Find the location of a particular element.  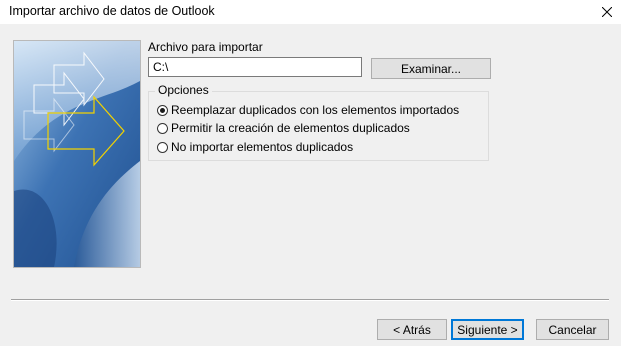

option-label: No importar elementos duplicados is located at coordinates (262, 147).